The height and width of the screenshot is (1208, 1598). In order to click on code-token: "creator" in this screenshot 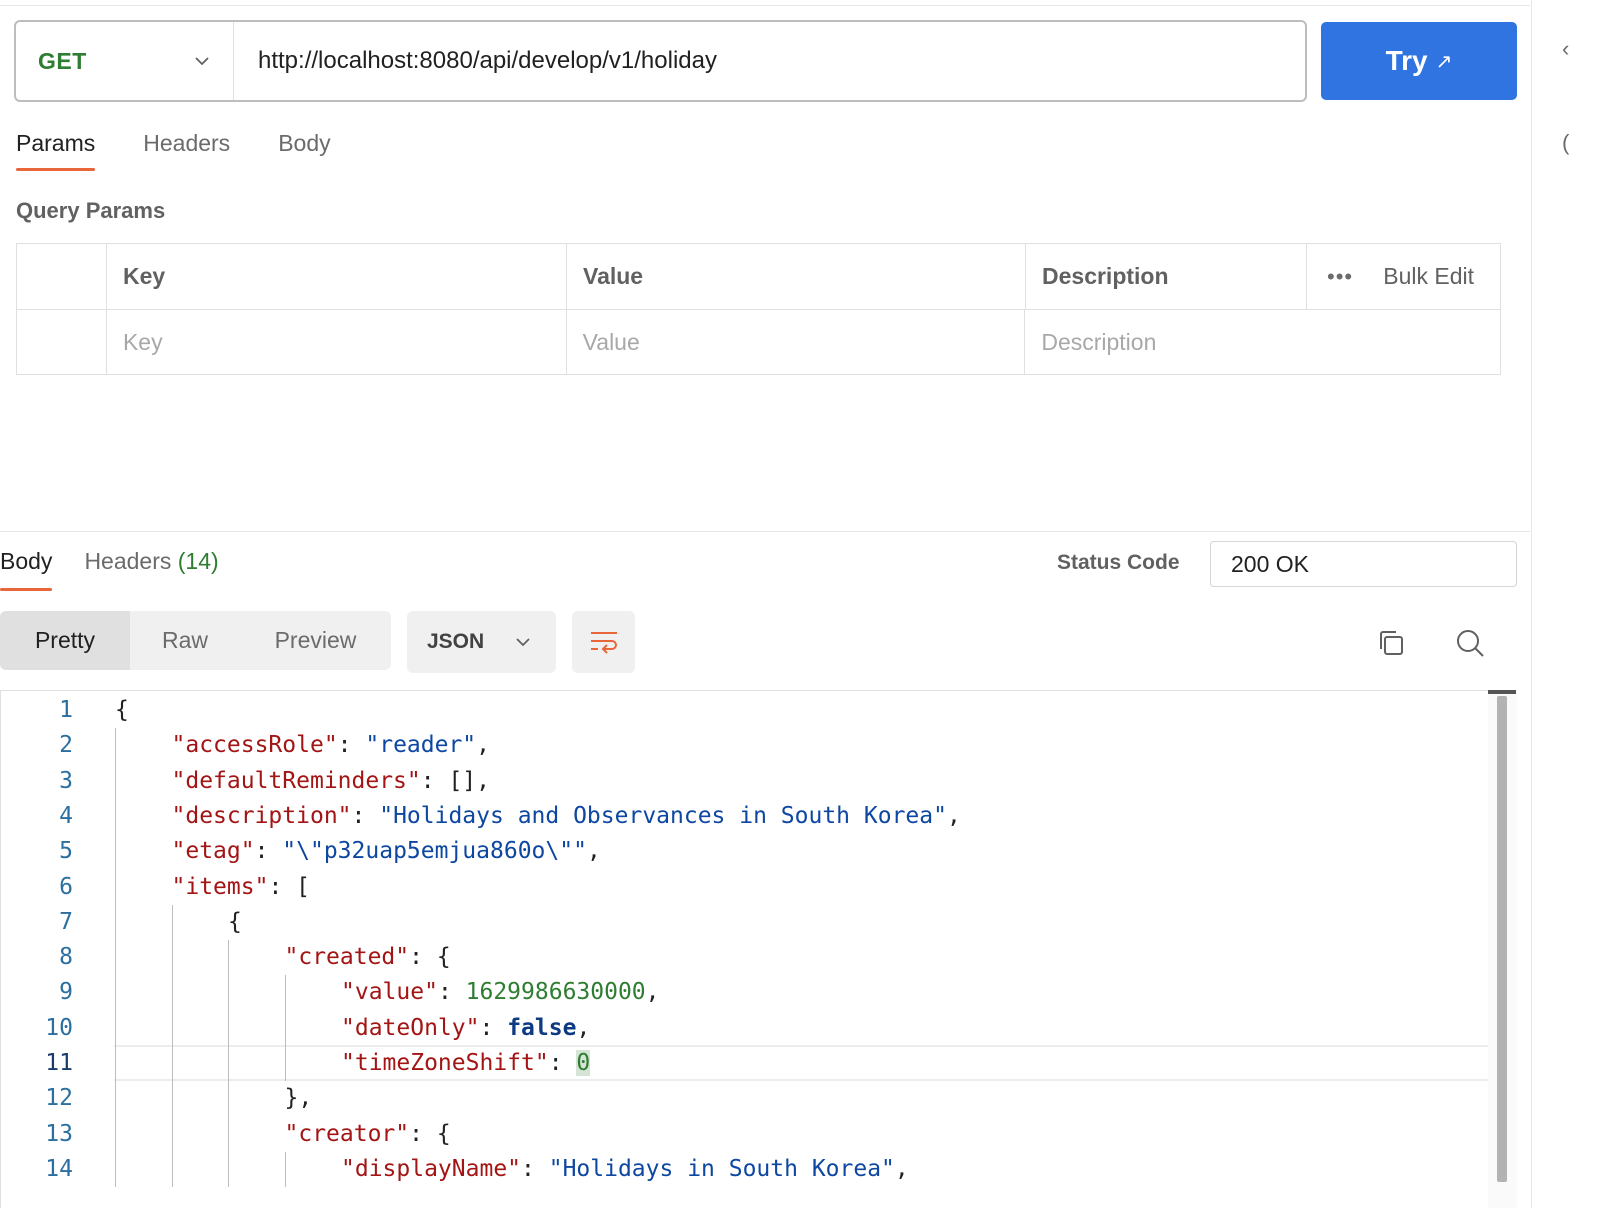, I will do `click(347, 1133)`.